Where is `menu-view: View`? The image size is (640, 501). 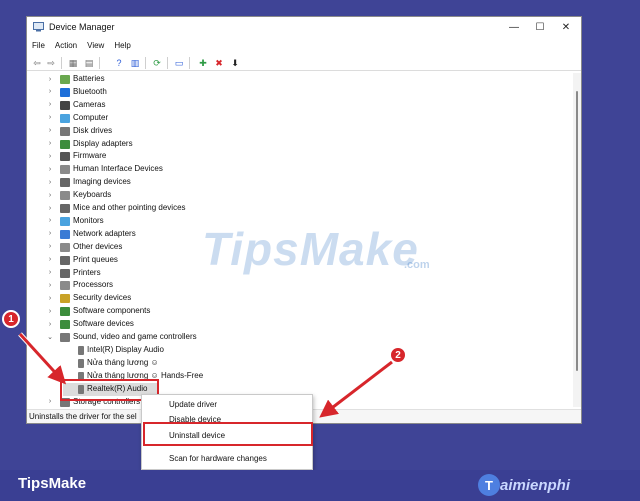
menu-view: View is located at coordinates (95, 46).